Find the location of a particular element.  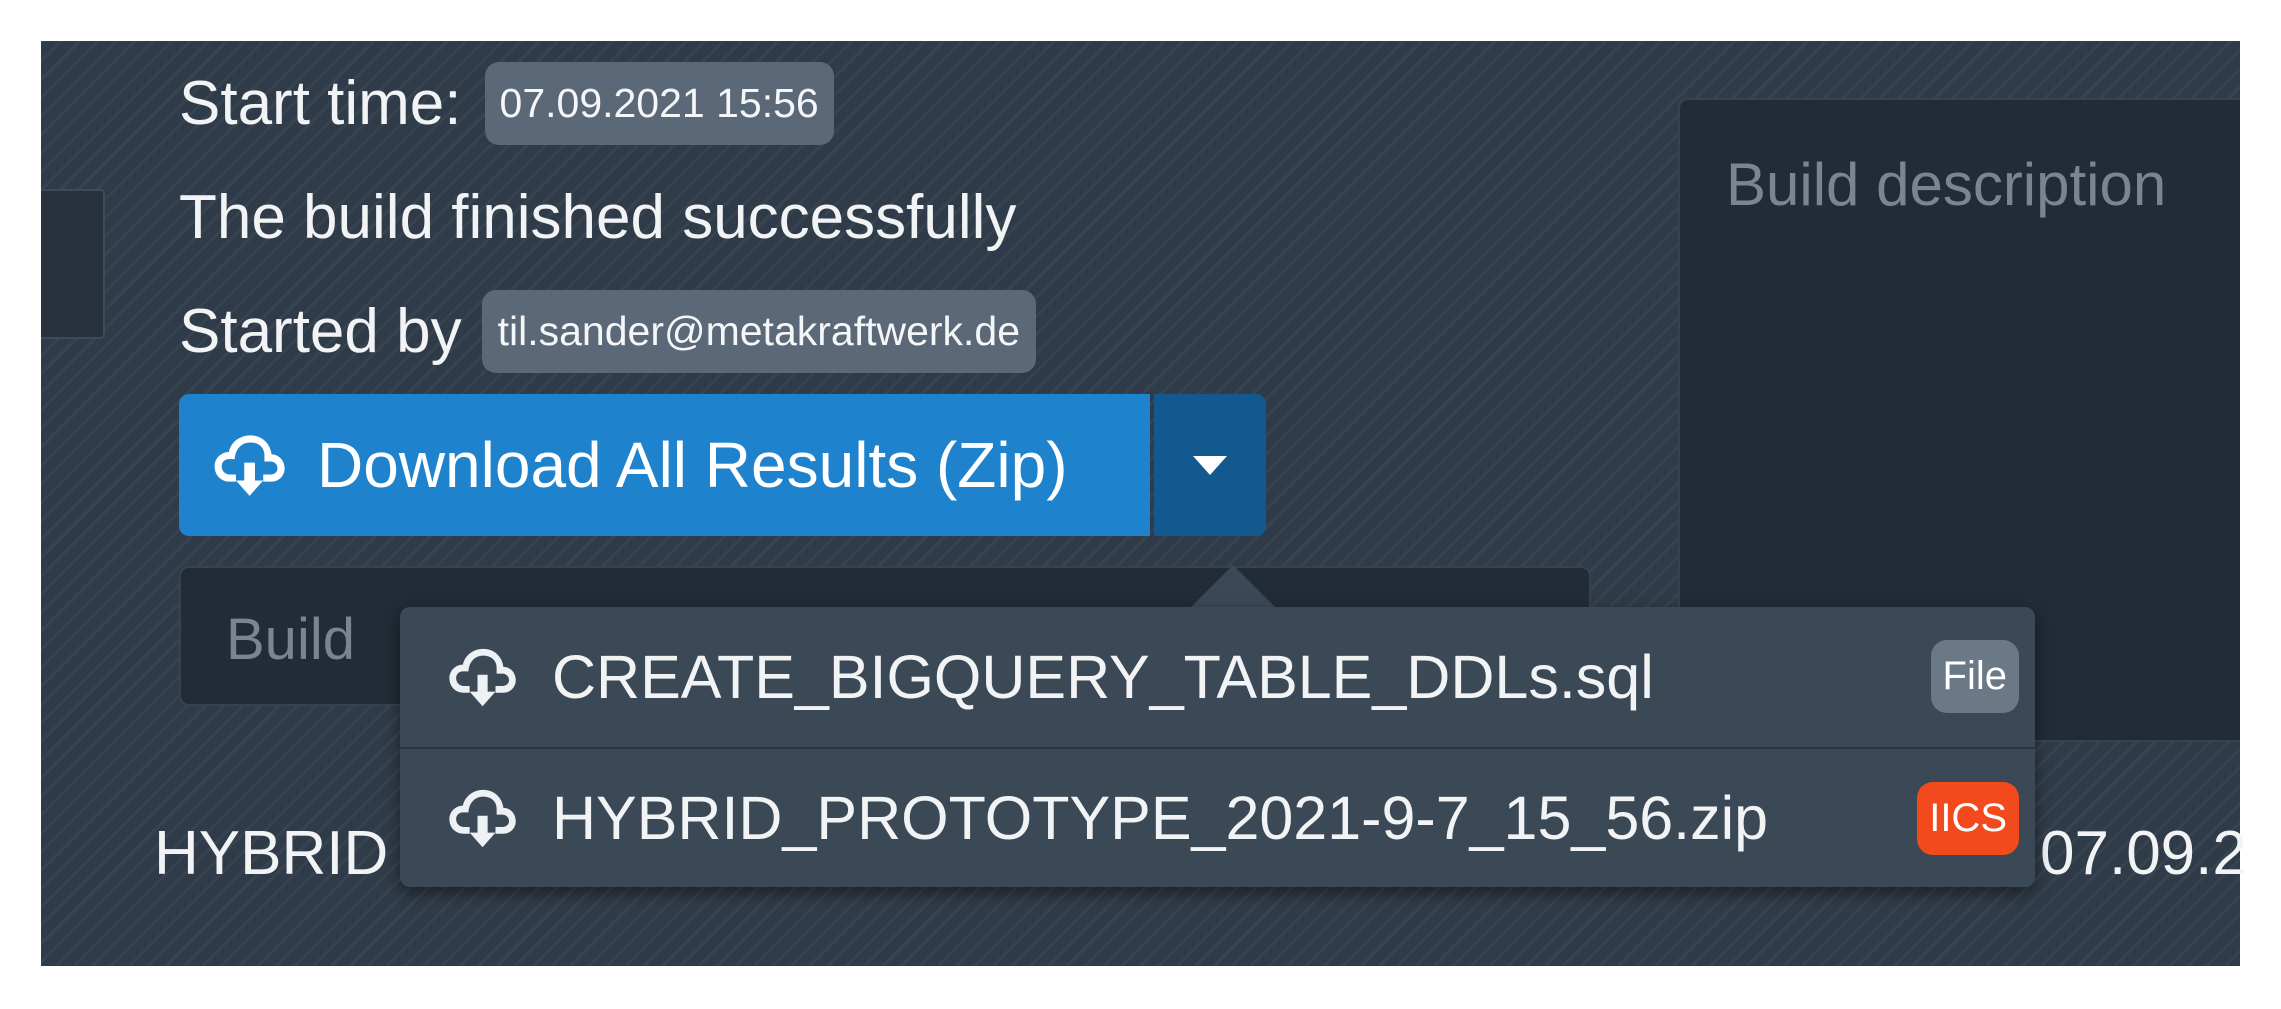

caret-down-icon is located at coordinates (1210, 465).